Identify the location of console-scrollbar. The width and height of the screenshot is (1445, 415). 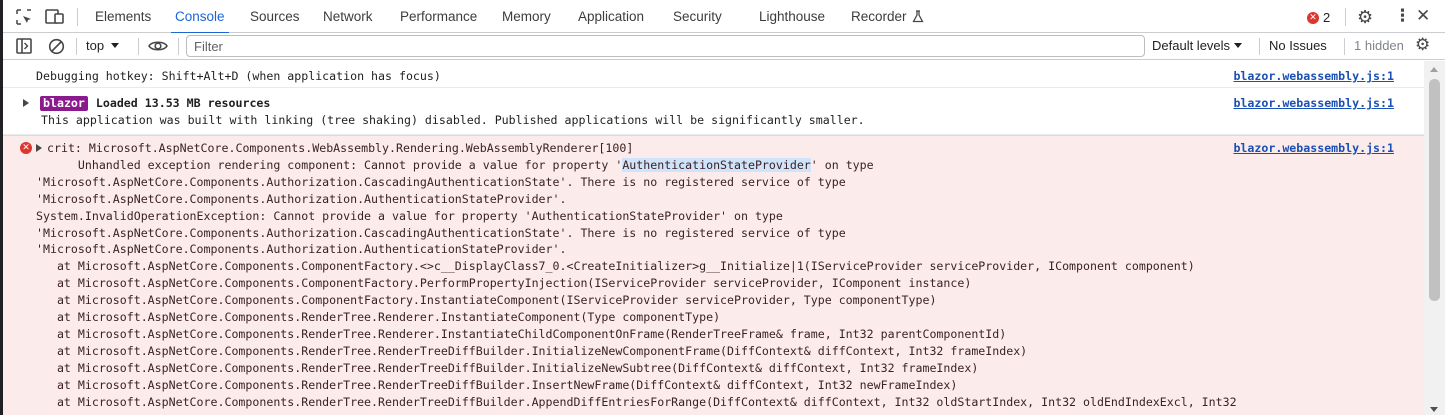
(1434, 238).